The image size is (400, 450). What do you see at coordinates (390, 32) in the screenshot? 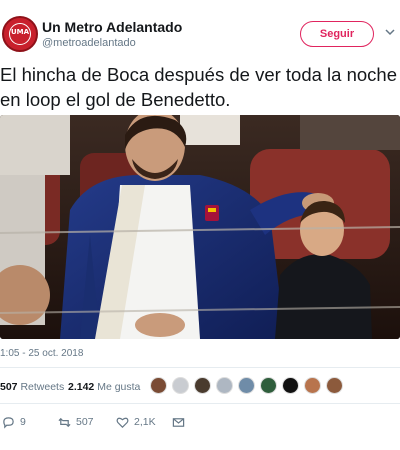
I see `chevron-down-icon` at bounding box center [390, 32].